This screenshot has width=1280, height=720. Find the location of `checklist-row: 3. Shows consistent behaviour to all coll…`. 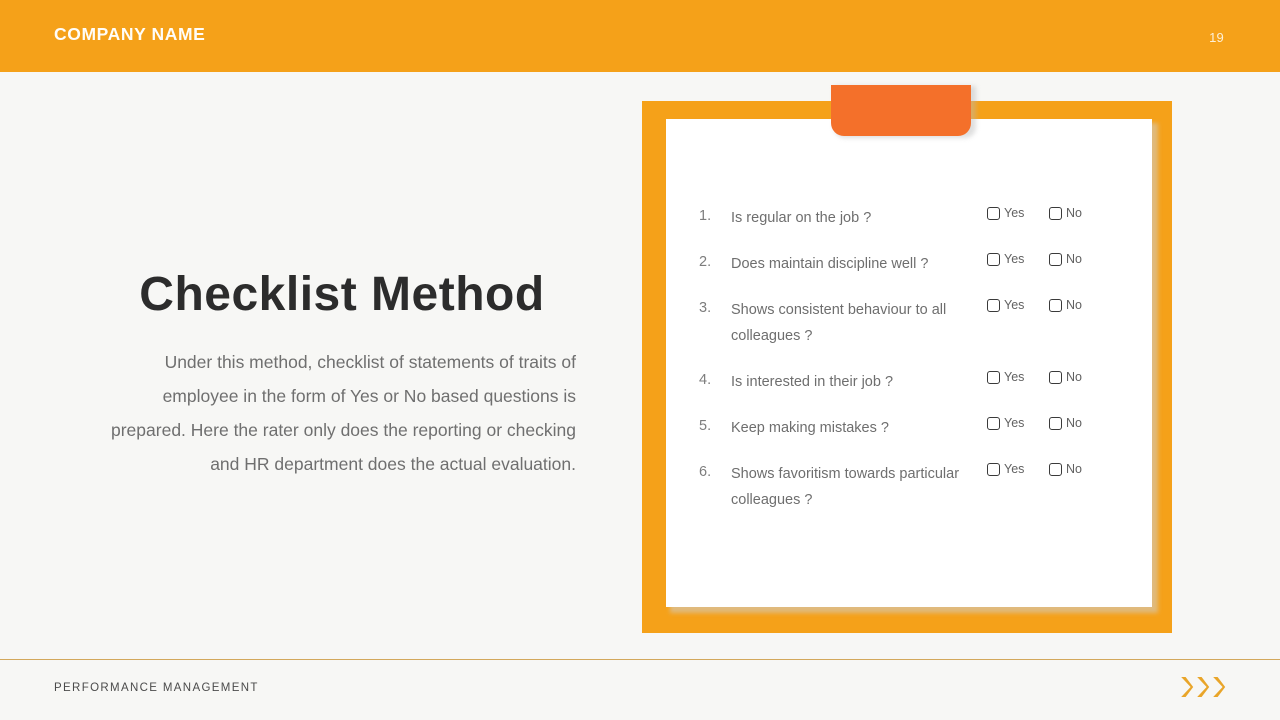

checklist-row: 3. Shows consistent behaviour to all coll… is located at coordinates (909, 323).